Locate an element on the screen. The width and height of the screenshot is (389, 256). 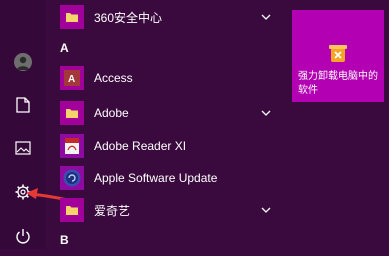
start-menu-rail is located at coordinates (23, 124).